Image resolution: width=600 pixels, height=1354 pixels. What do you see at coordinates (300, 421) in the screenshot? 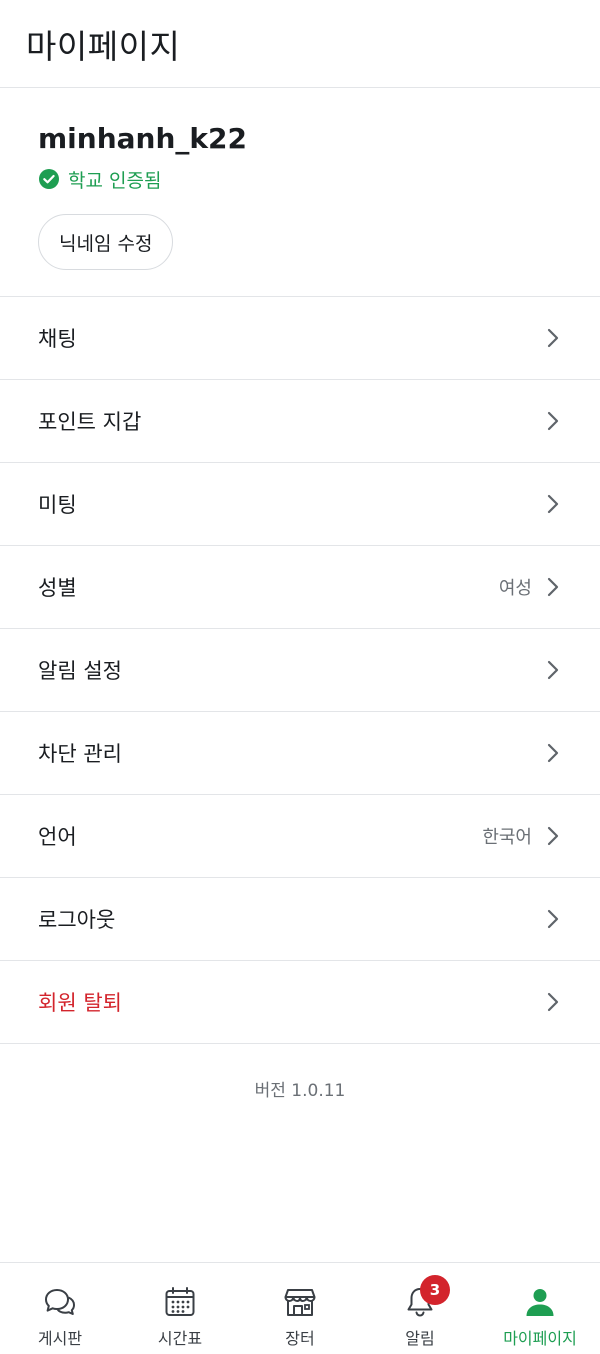
I see `menu-item-point-wallet: 포인트 지갑` at bounding box center [300, 421].